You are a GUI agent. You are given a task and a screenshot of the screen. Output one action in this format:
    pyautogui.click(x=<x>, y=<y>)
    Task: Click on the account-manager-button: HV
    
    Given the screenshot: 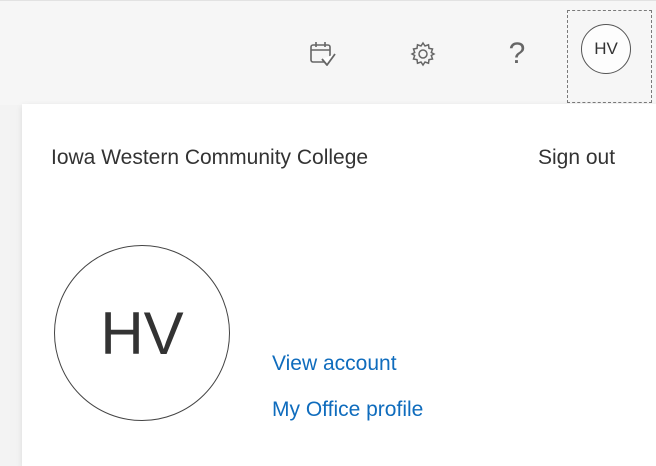 What is the action you would take?
    pyautogui.click(x=609, y=56)
    